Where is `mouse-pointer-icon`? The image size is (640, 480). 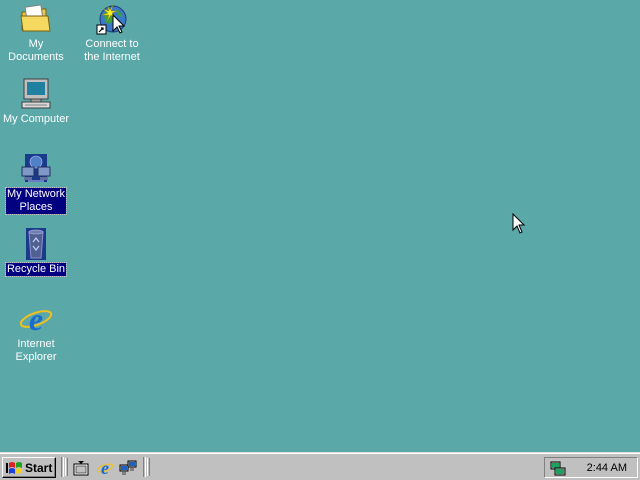 mouse-pointer-icon is located at coordinates (519, 226).